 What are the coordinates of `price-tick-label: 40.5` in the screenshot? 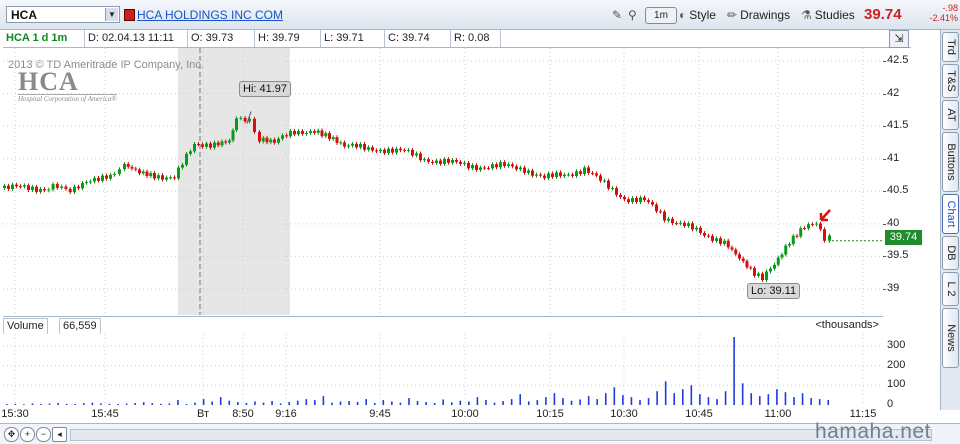 It's located at (898, 190).